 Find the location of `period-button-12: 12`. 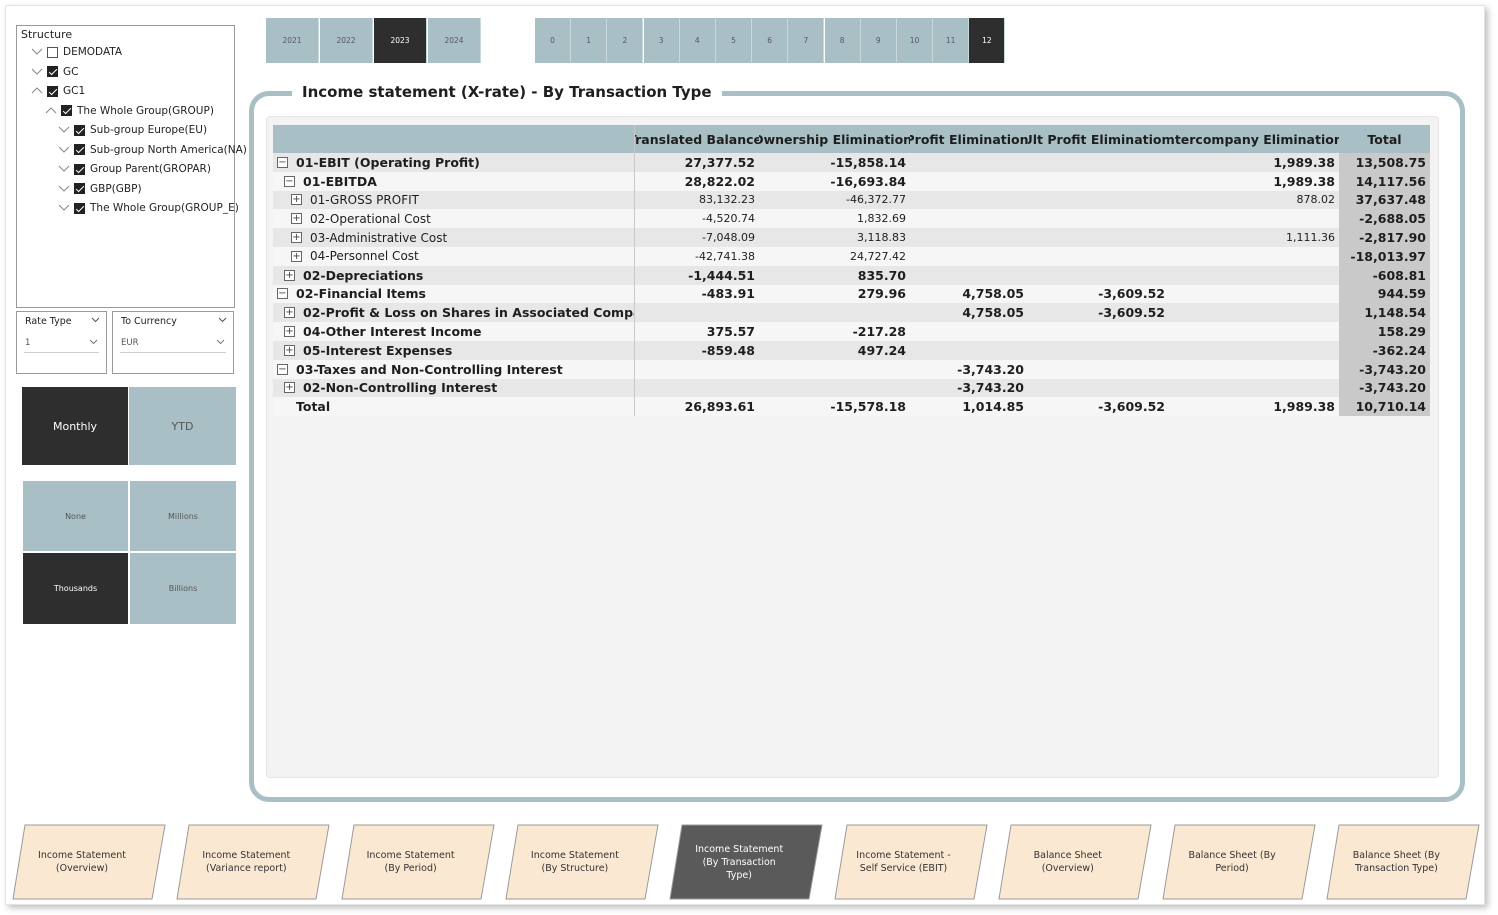

period-button-12: 12 is located at coordinates (987, 40).